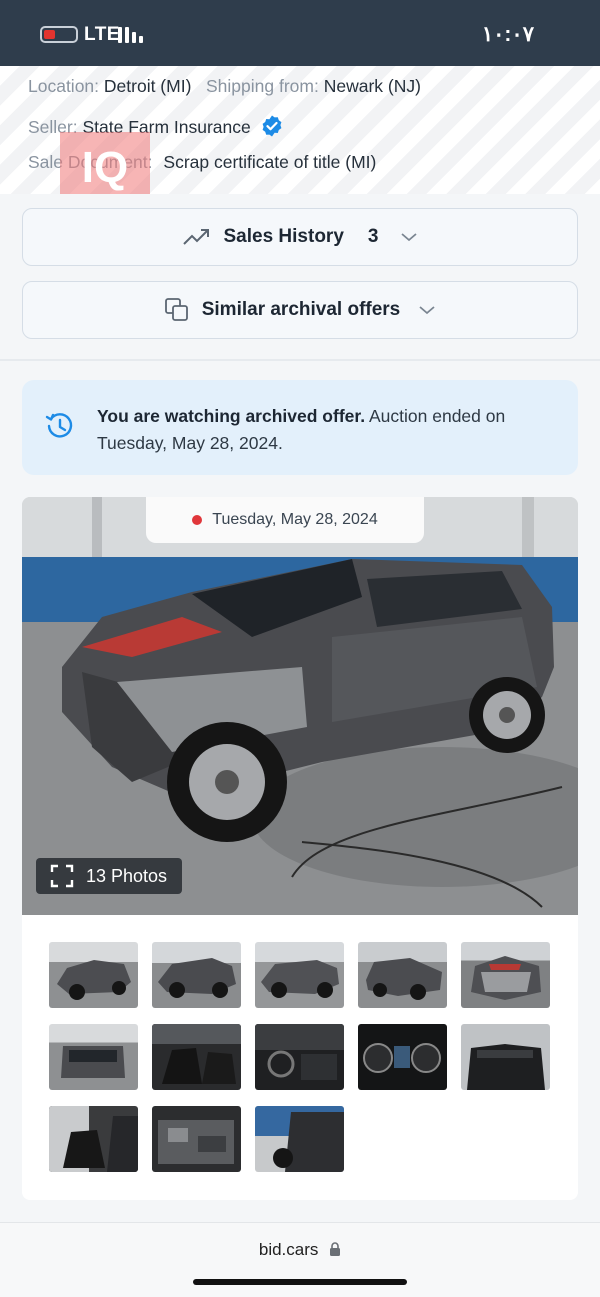 Image resolution: width=600 pixels, height=1297 pixels. What do you see at coordinates (262, 86) in the screenshot?
I see `shipping-label: Shipping from:` at bounding box center [262, 86].